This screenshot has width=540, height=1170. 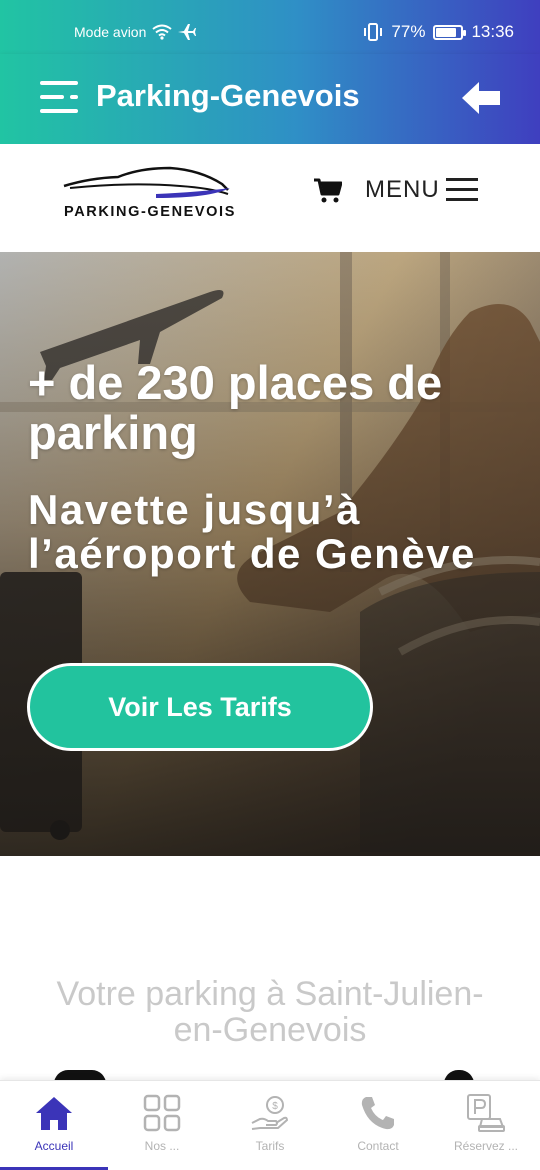 What do you see at coordinates (270, 1012) in the screenshot?
I see `section-heading: Votre parking à Saint-Julien-en-Genevois` at bounding box center [270, 1012].